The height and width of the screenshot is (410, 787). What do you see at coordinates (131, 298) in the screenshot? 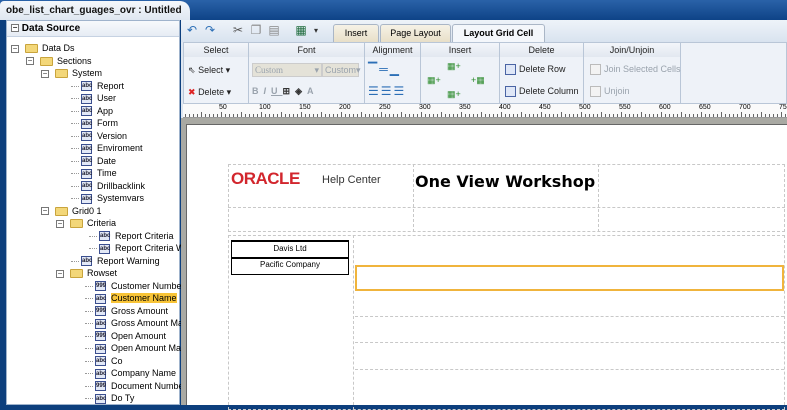
I see `tree-item: abc Customer Name` at bounding box center [131, 298].